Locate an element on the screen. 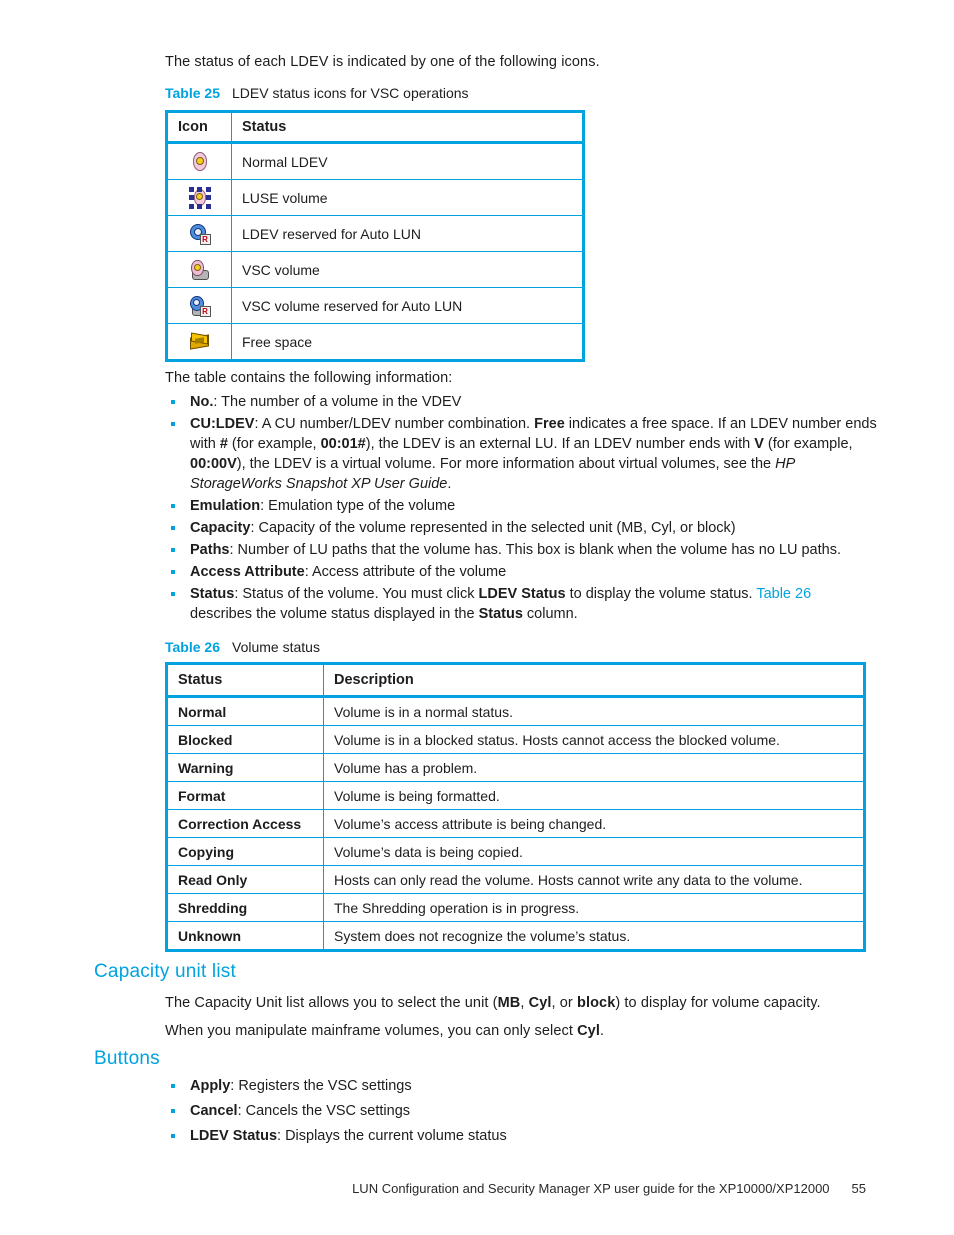  list-item: Emulation: Emulation type of the volume is located at coordinates (521, 506).